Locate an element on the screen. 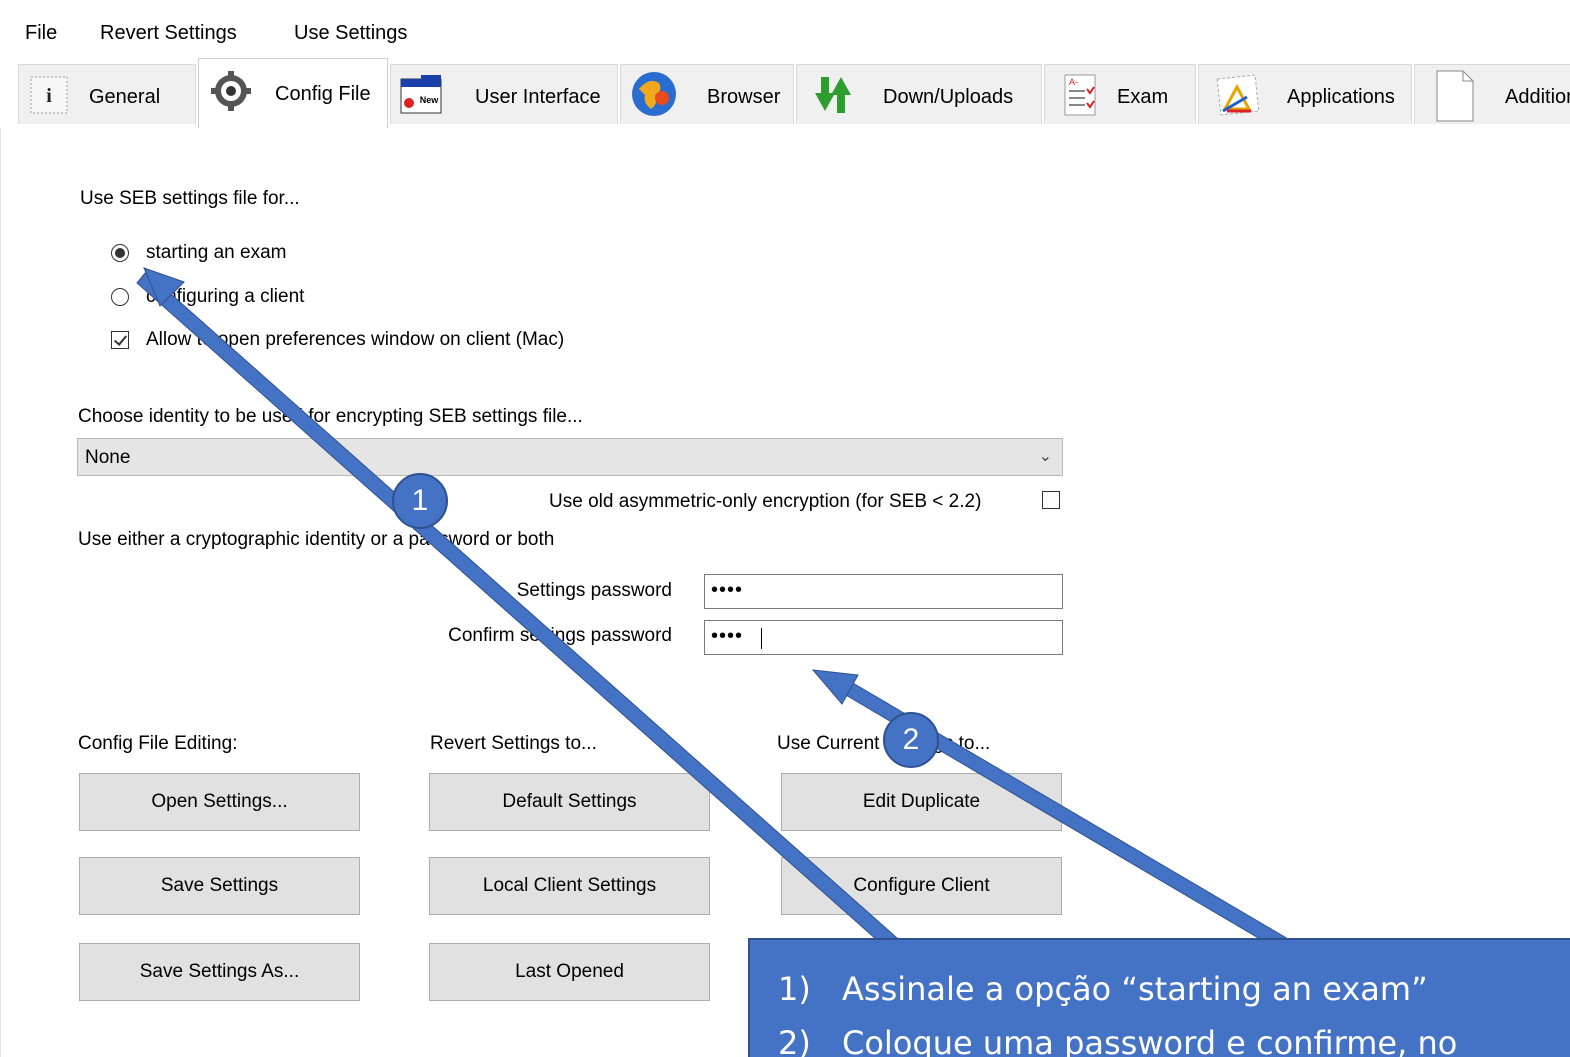 The width and height of the screenshot is (1570, 1057). annotation-arrow-2-head is located at coordinates (835, 687).